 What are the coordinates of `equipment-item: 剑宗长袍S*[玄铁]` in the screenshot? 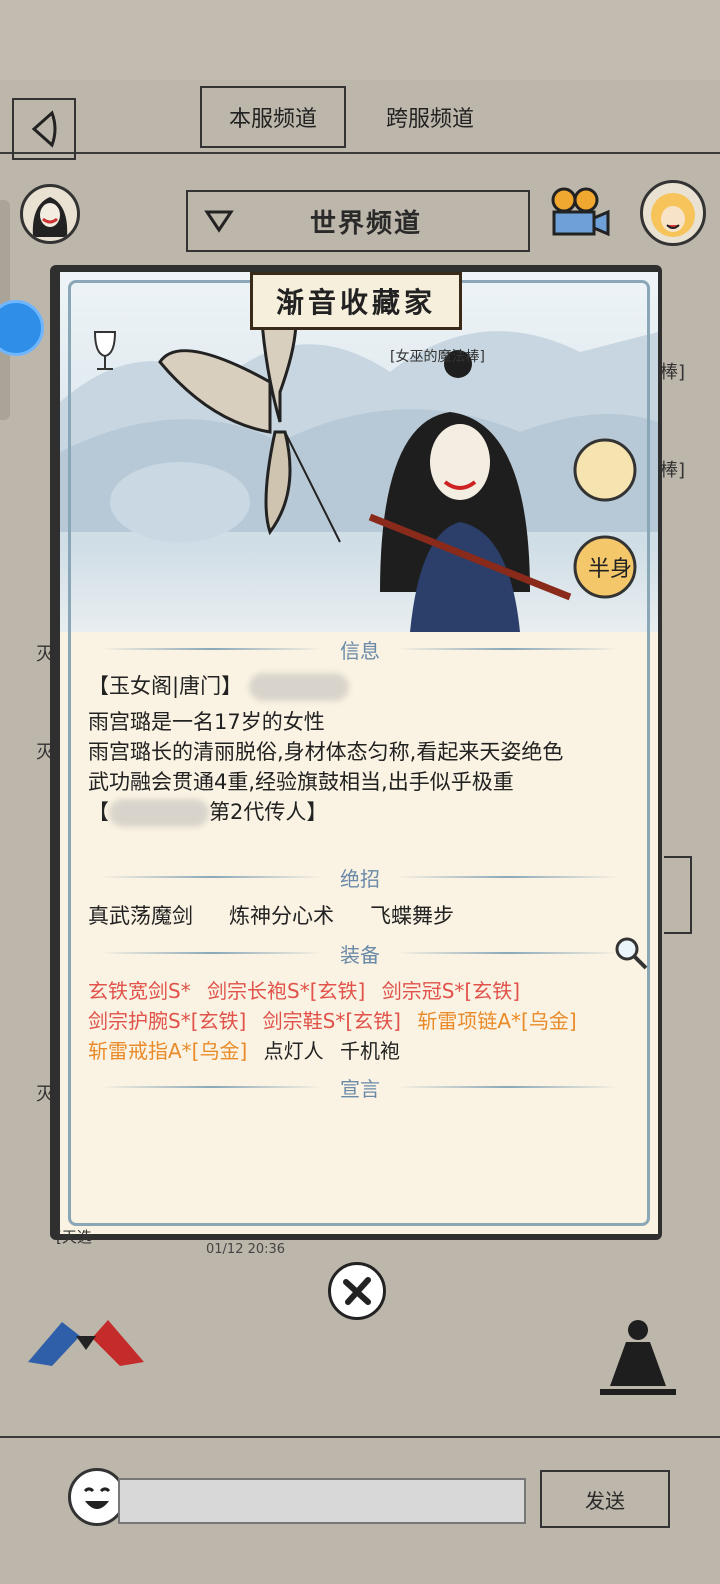 It's located at (286, 991).